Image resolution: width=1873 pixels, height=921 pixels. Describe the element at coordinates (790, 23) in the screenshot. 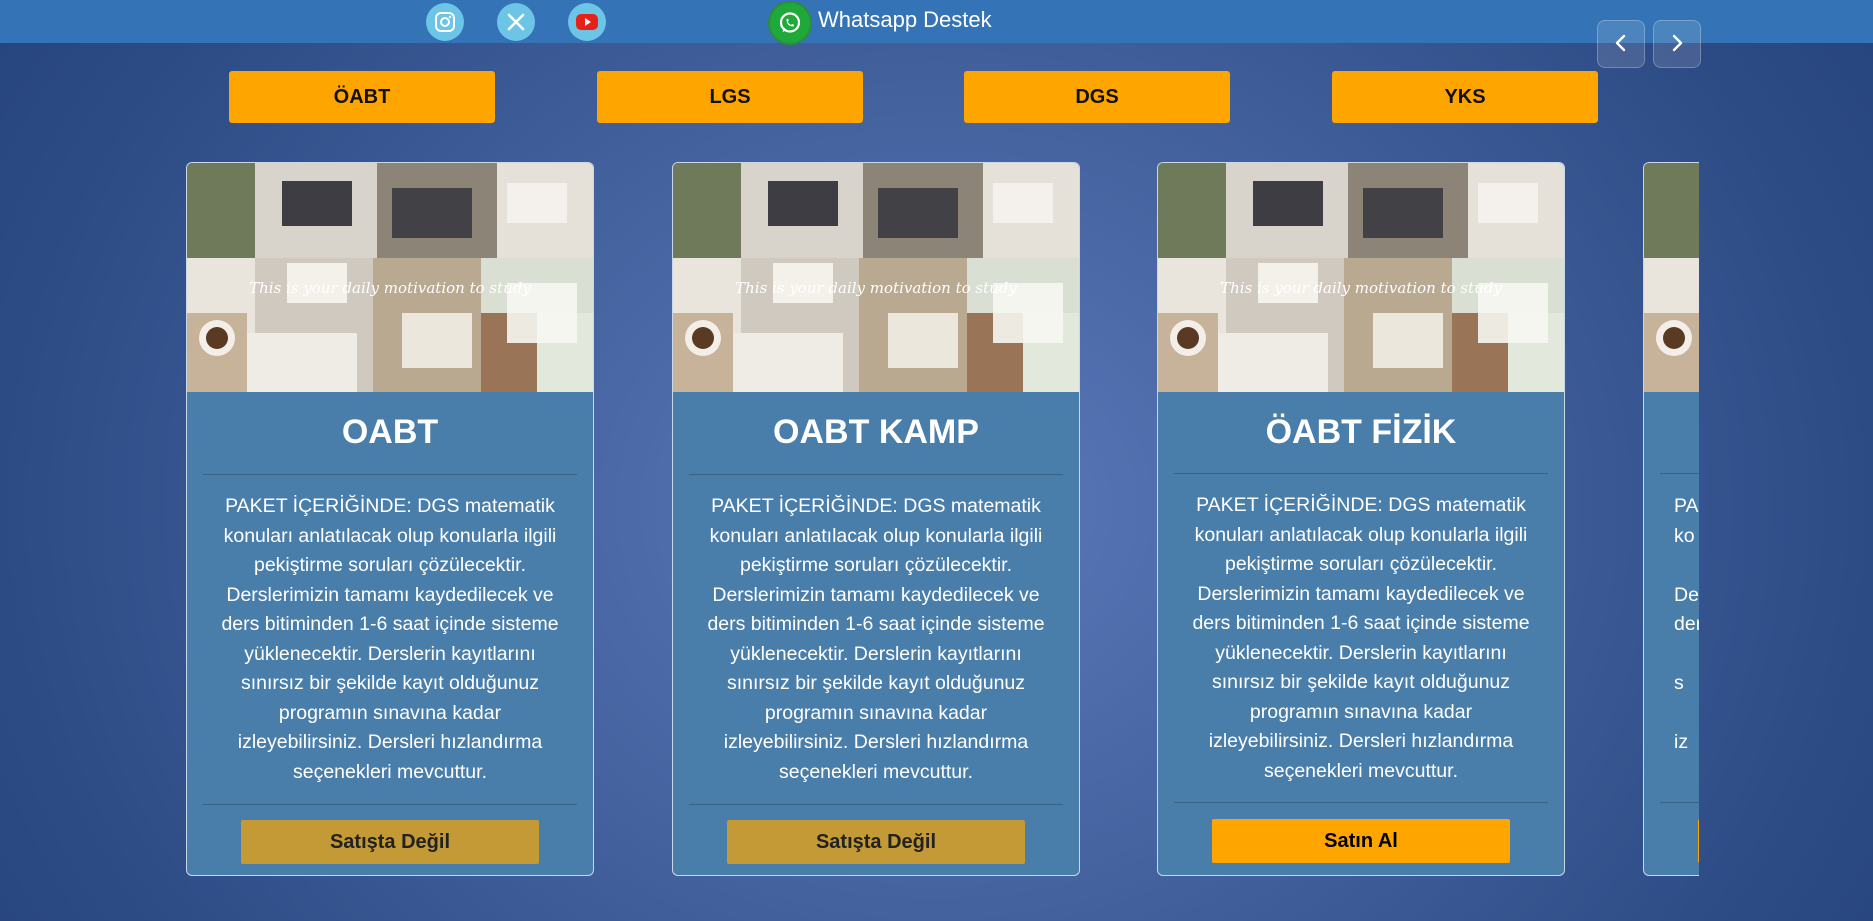

I see `whatsapp-icon` at that location.